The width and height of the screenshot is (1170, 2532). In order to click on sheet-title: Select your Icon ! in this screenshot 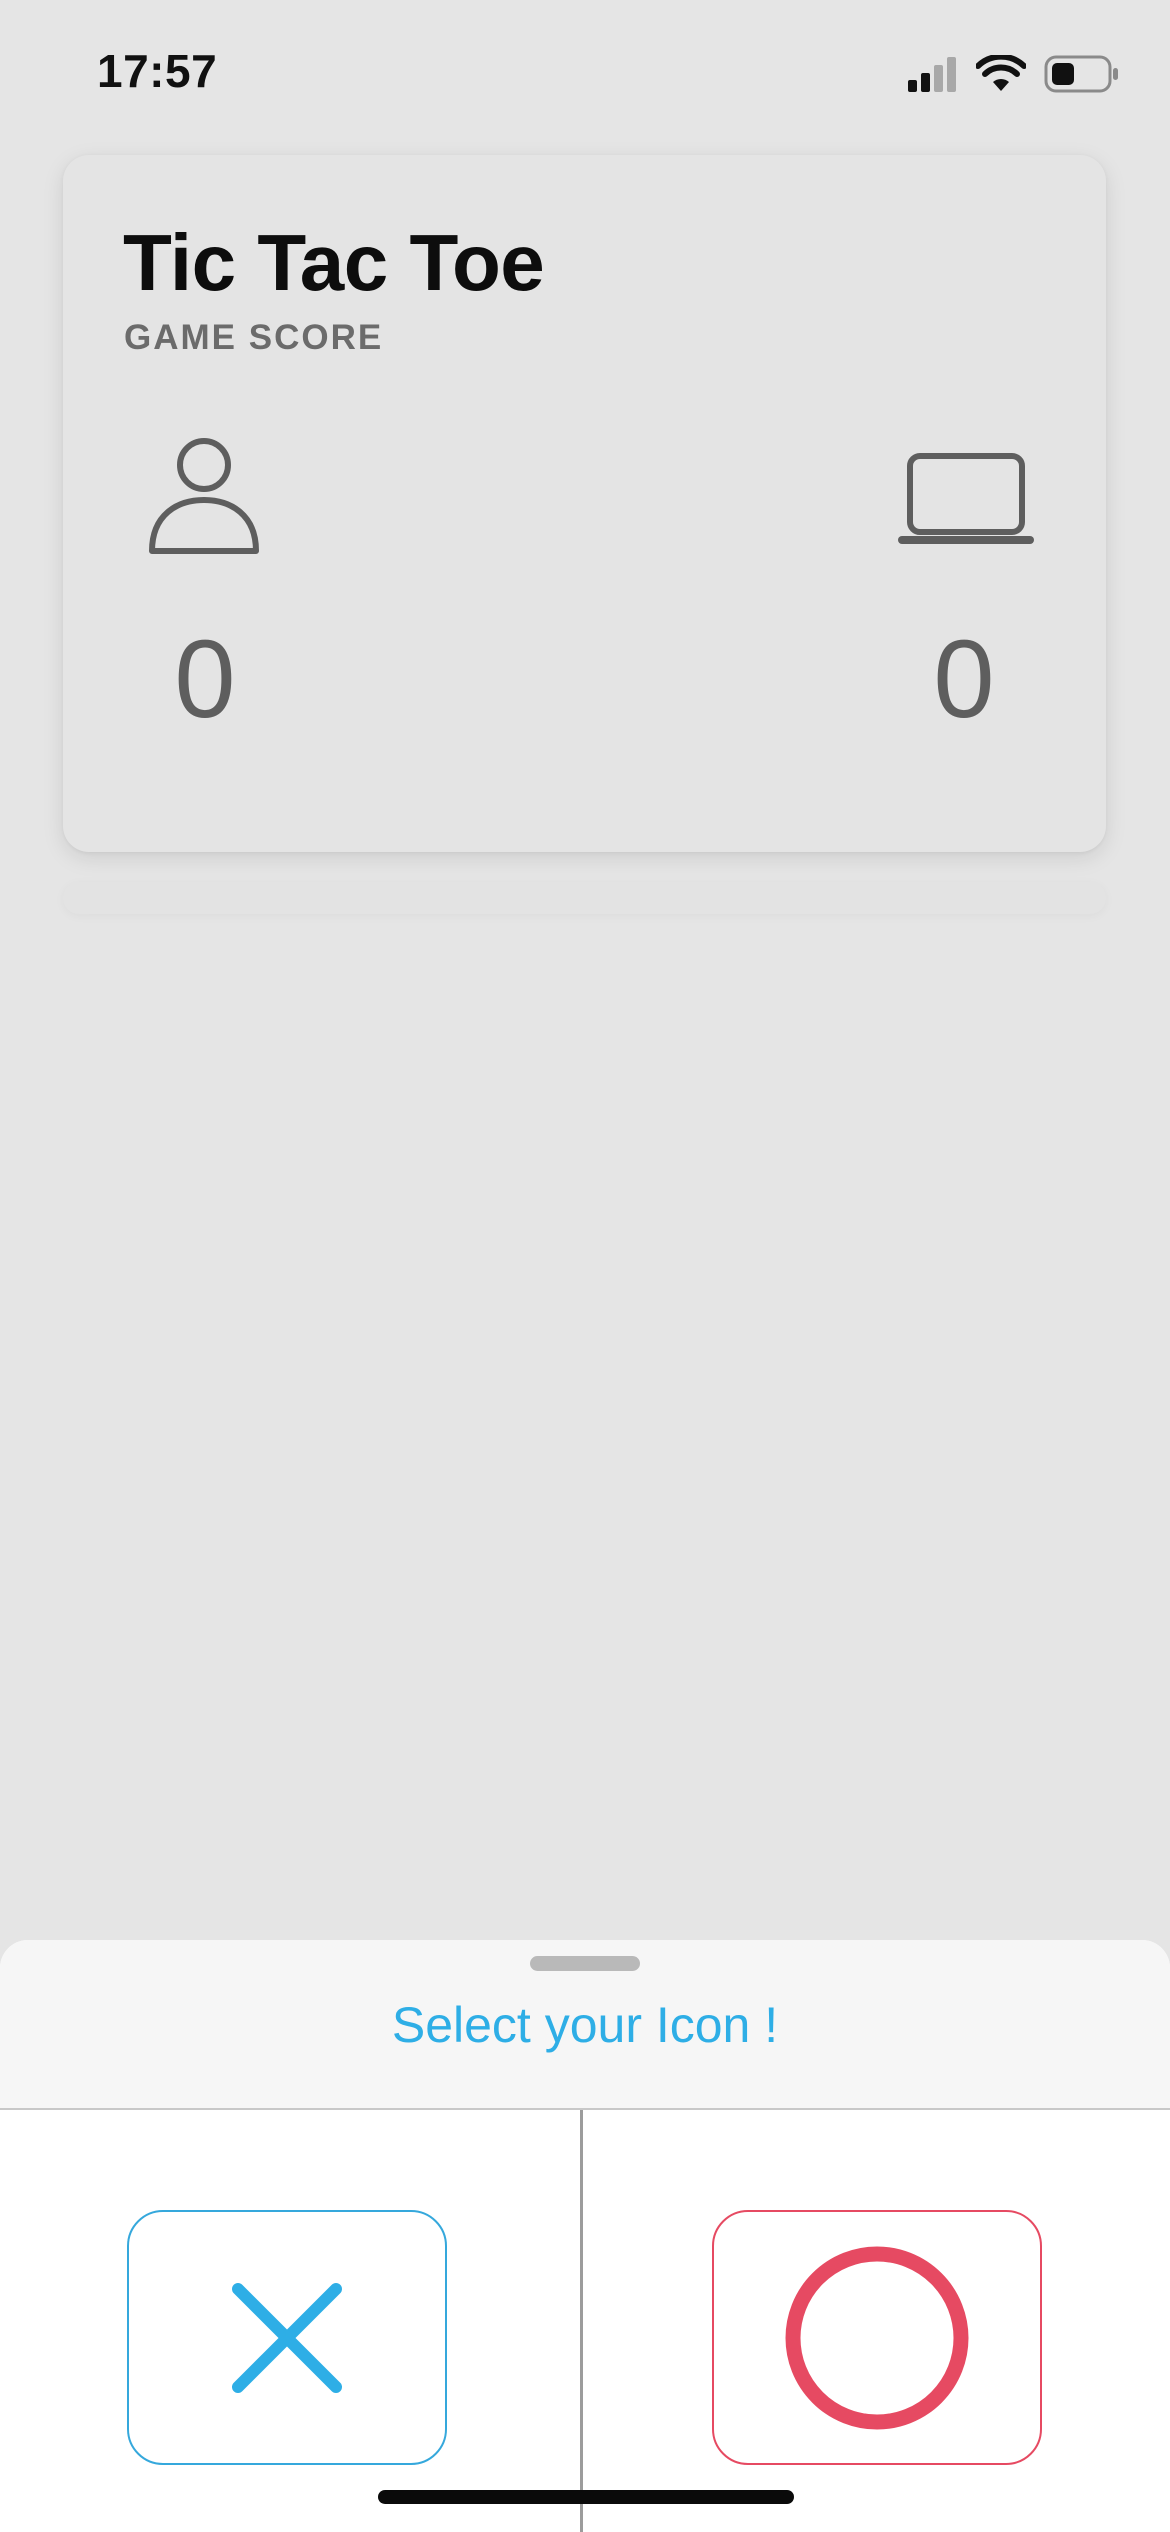, I will do `click(585, 2025)`.